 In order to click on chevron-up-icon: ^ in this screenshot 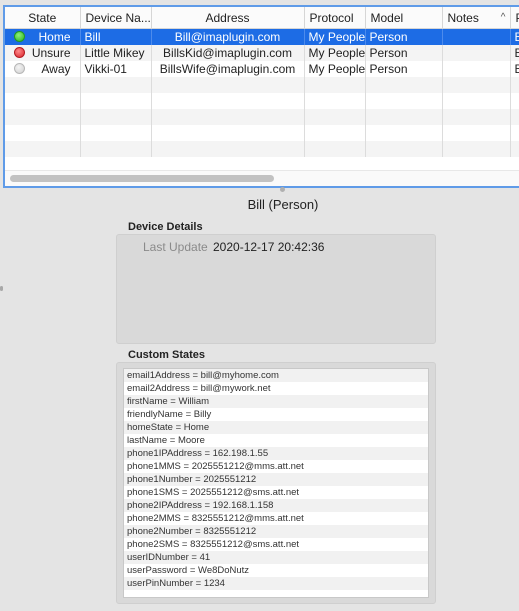, I will do `click(503, 17)`.